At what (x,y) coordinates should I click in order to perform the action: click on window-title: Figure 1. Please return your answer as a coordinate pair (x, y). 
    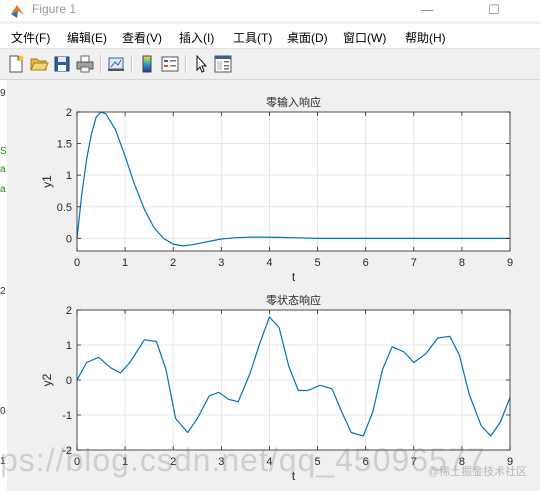
    Looking at the image, I should click on (54, 9).